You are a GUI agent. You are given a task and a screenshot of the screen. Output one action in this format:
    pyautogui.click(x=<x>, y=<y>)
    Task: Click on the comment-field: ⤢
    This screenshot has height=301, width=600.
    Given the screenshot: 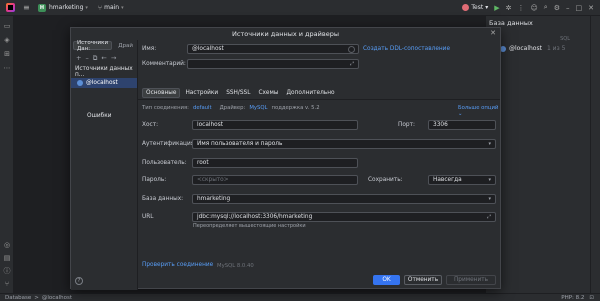 What is the action you would take?
    pyautogui.click(x=273, y=64)
    